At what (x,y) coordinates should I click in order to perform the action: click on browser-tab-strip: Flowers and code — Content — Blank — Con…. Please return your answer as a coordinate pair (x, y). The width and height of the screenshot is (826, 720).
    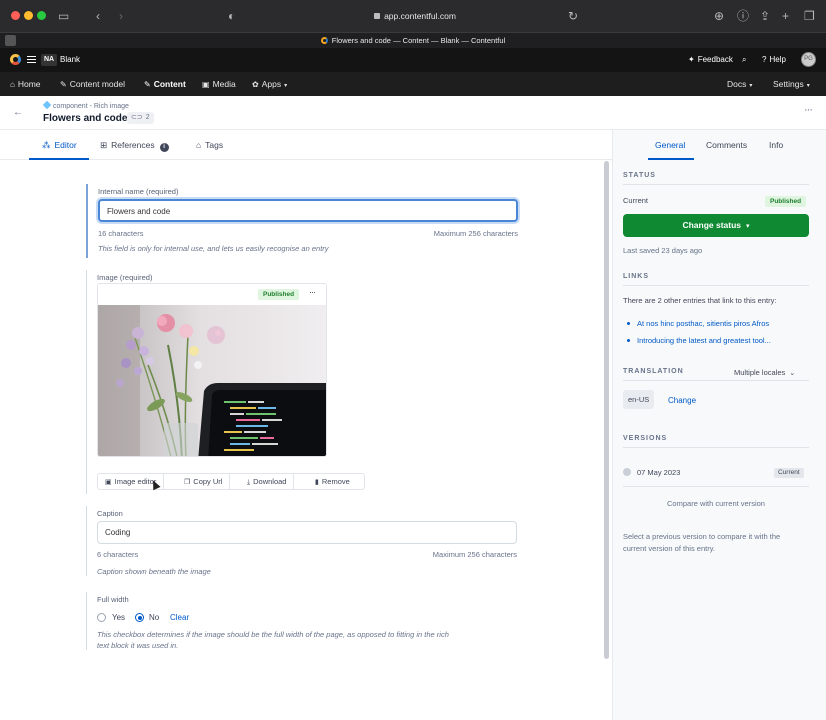
    Looking at the image, I should click on (413, 40).